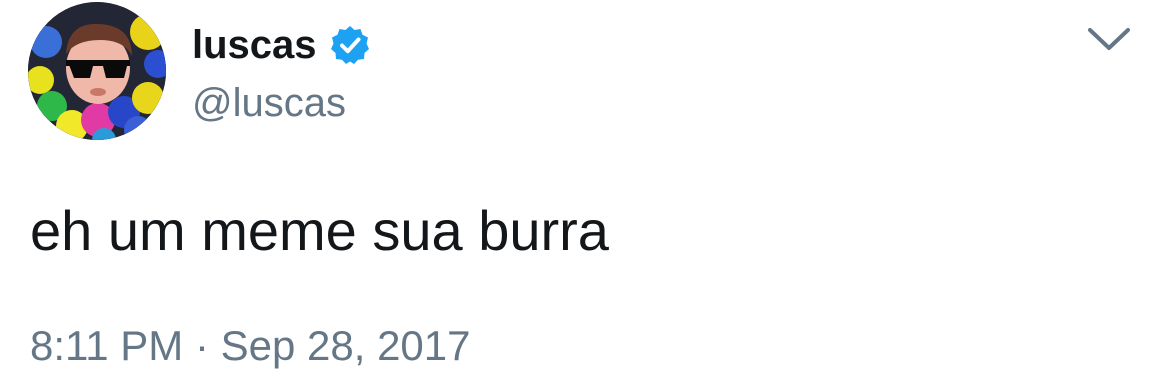  Describe the element at coordinates (254, 45) in the screenshot. I see `author-display-name: luscas` at that location.